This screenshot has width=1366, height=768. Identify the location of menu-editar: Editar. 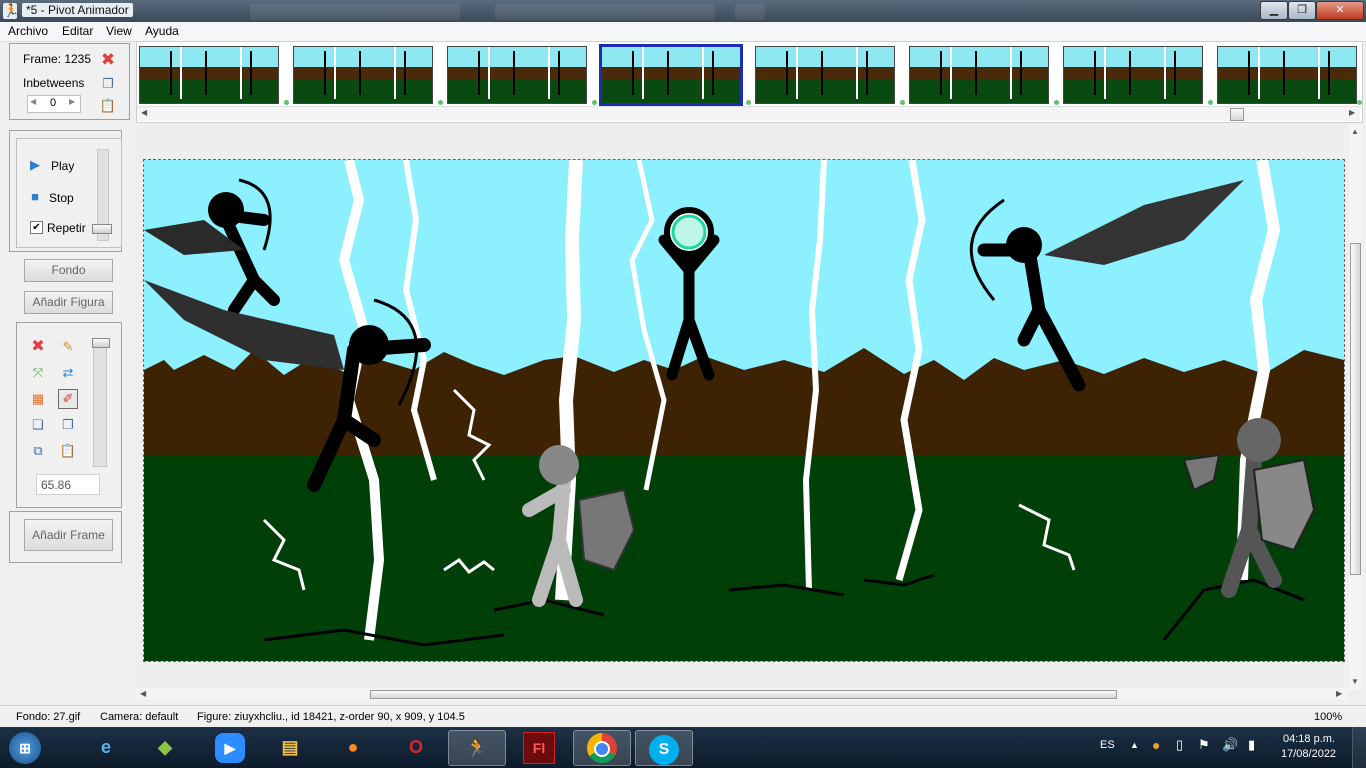
(77, 31).